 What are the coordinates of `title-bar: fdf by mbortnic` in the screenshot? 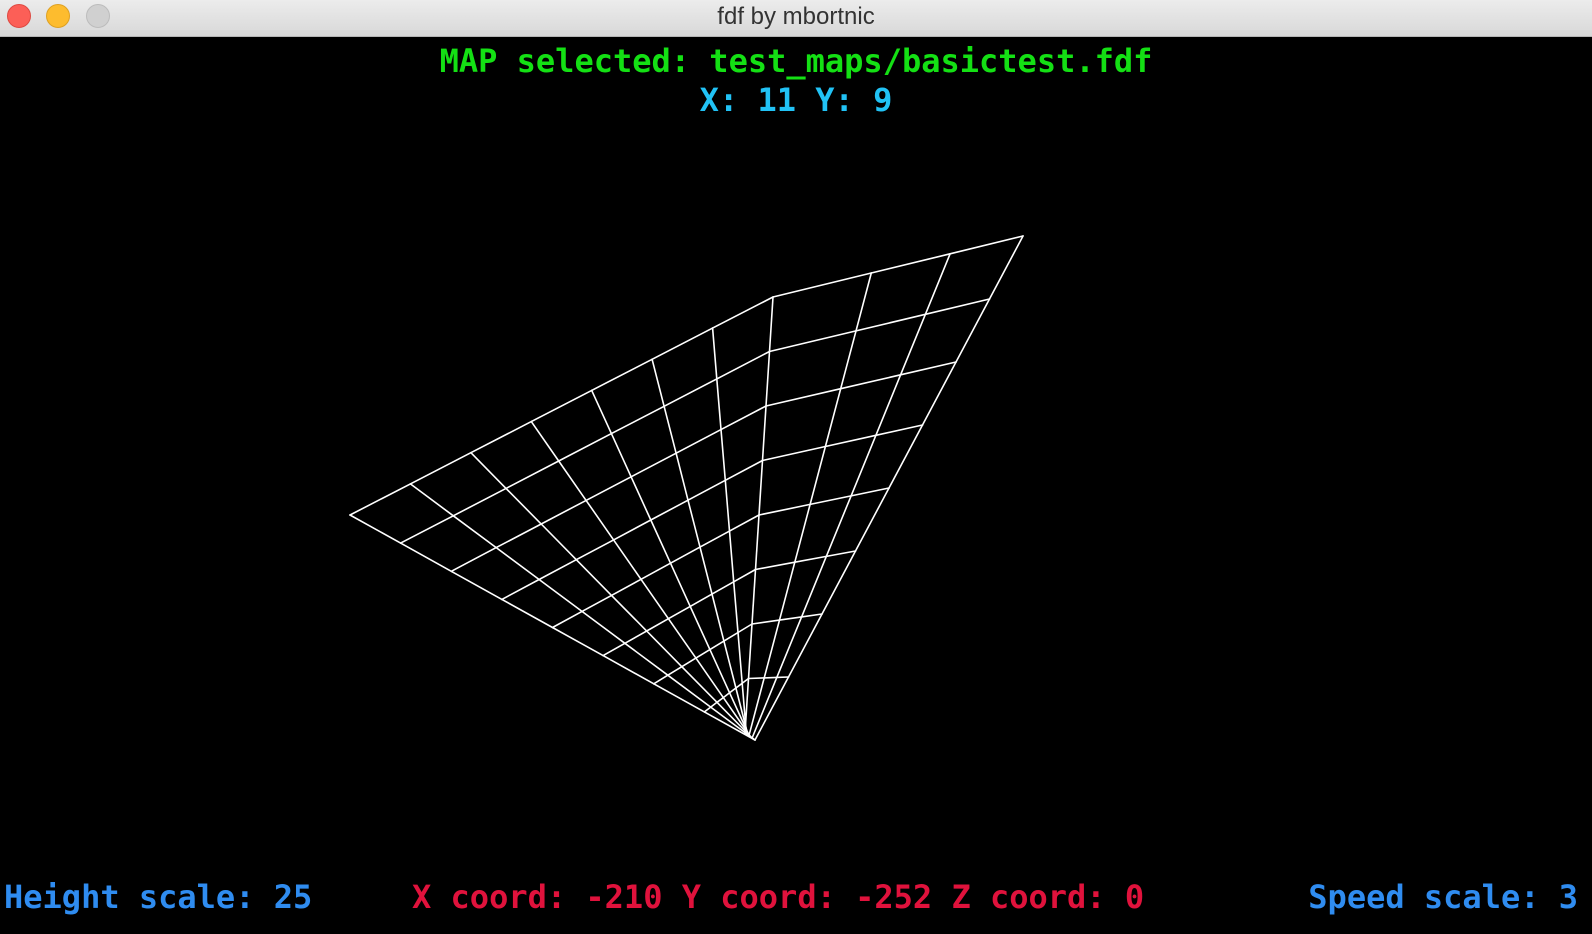 It's located at (796, 18).